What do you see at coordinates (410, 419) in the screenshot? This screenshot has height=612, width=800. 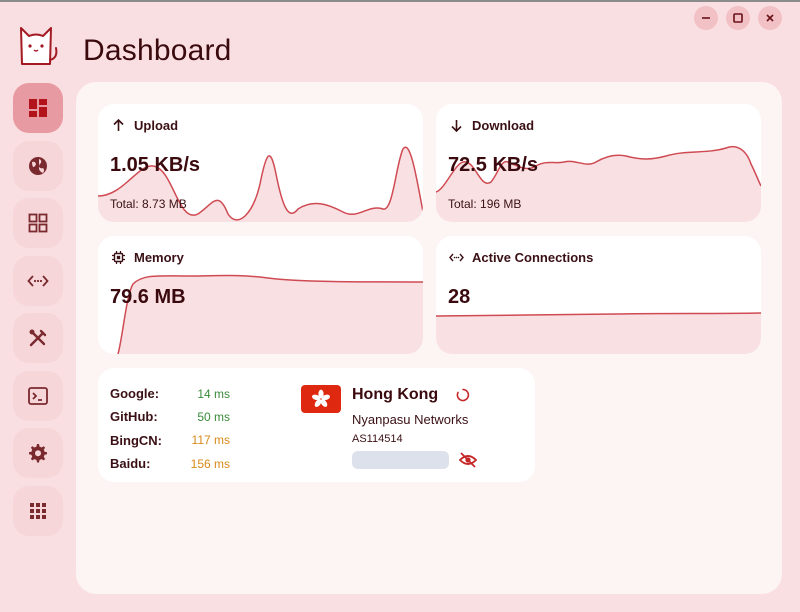 I see `ip-isp: Nyanpasu Networks` at bounding box center [410, 419].